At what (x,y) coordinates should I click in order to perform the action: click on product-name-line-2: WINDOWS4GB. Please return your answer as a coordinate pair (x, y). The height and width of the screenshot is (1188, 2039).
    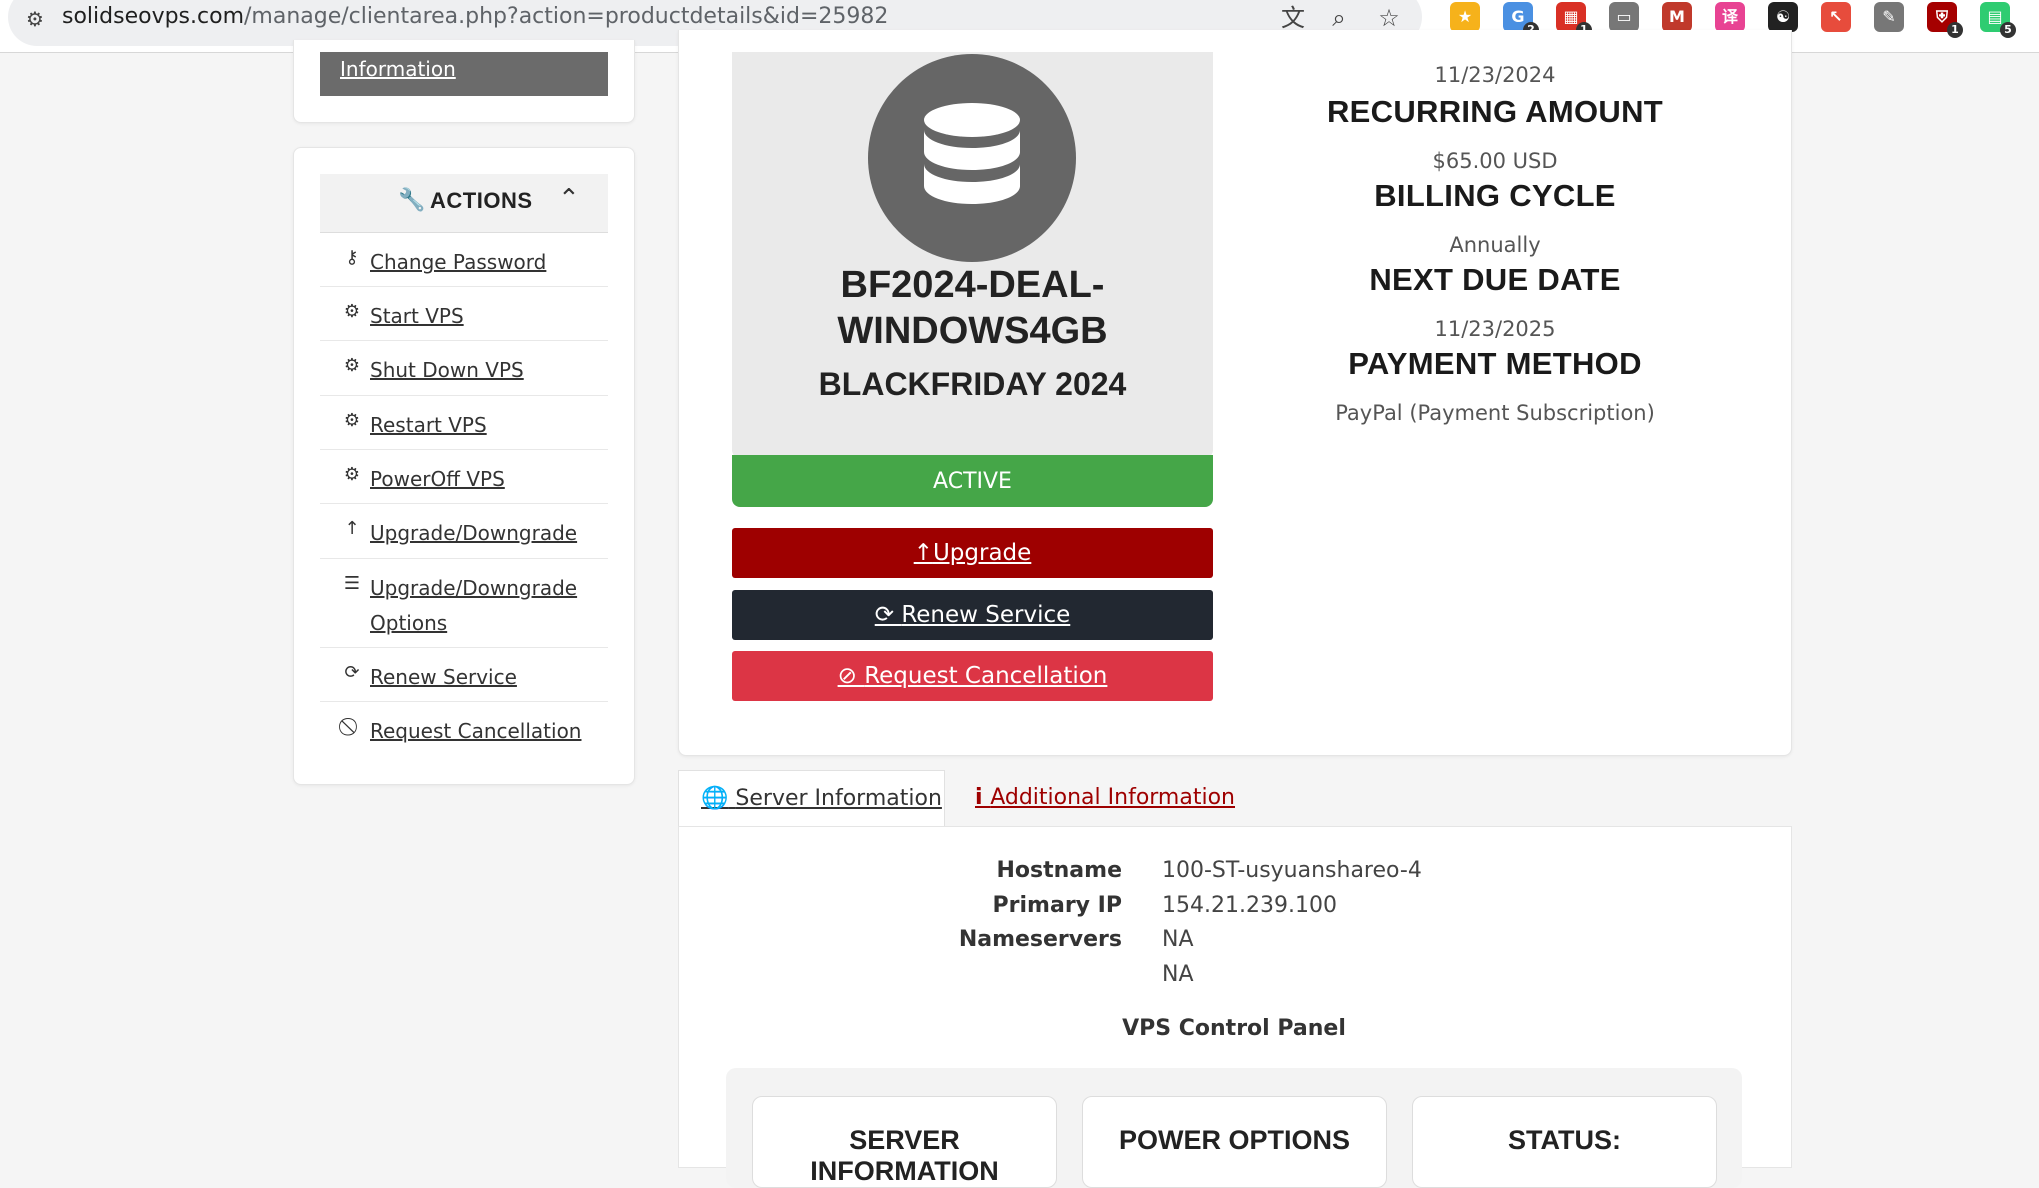
    Looking at the image, I should click on (972, 331).